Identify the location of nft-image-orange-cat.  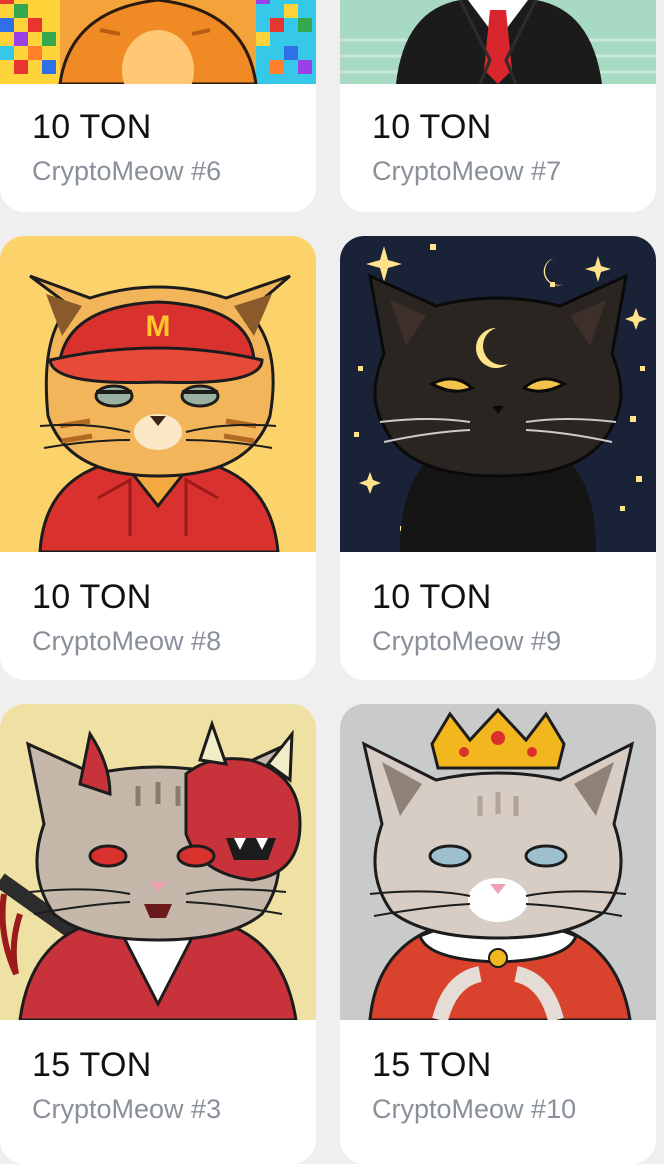
(158, 42).